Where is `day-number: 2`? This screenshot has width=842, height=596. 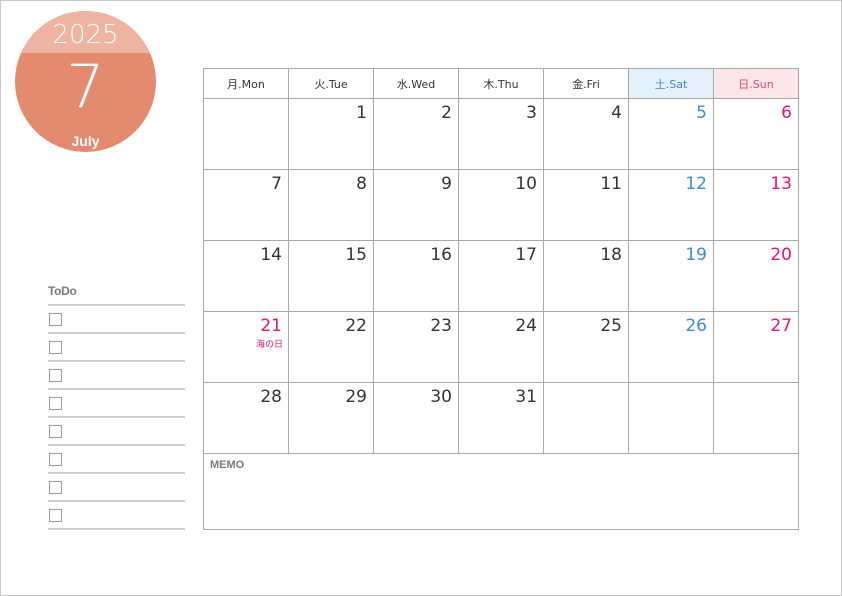 day-number: 2 is located at coordinates (446, 113).